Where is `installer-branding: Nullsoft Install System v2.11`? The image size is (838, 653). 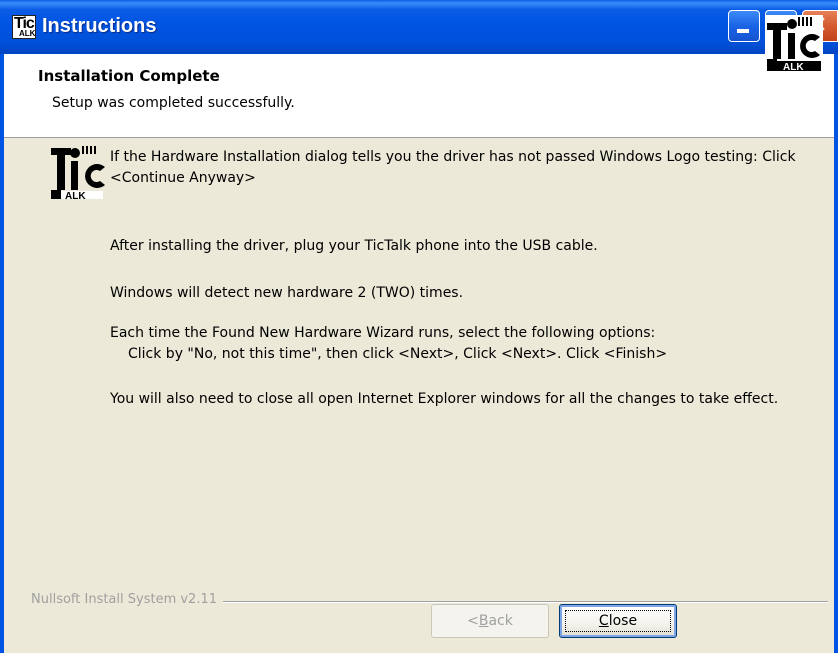 installer-branding: Nullsoft Install System v2.11 is located at coordinates (127, 599).